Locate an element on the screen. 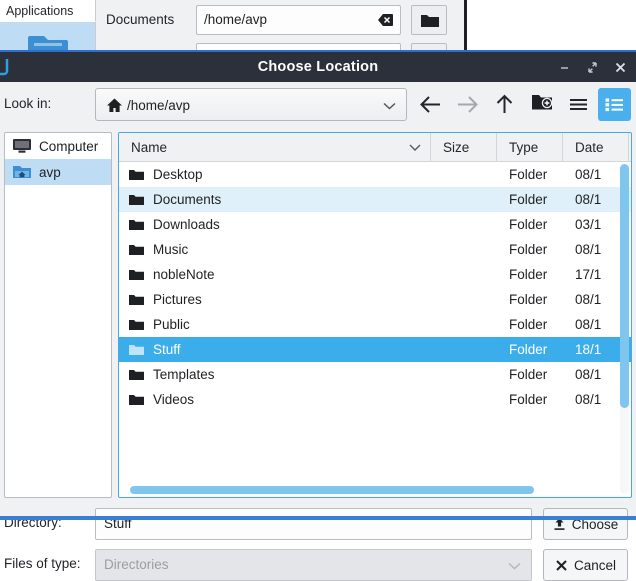 This screenshot has height=581, width=636. new-folder-button is located at coordinates (541, 104).